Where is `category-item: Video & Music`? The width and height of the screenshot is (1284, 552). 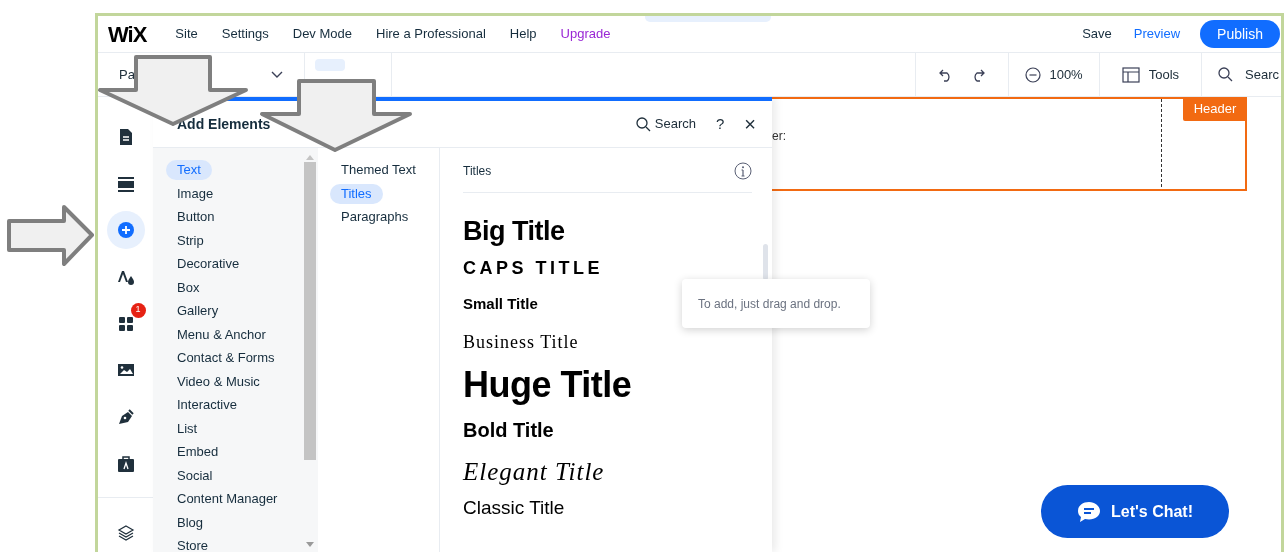
category-item: Video & Music is located at coordinates (218, 381).